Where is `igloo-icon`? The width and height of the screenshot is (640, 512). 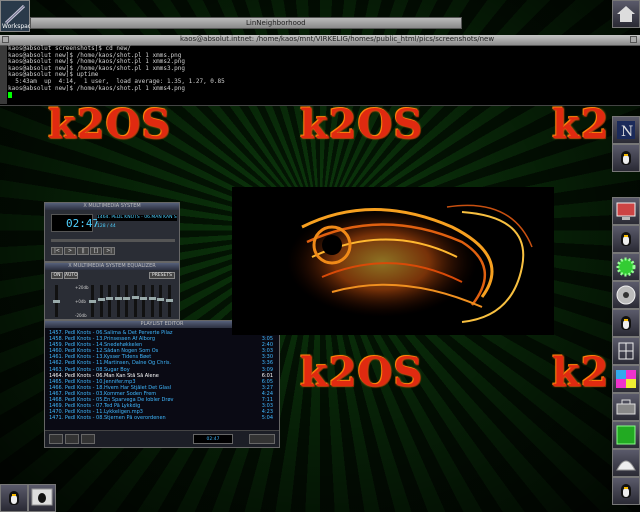 igloo-icon is located at coordinates (626, 465).